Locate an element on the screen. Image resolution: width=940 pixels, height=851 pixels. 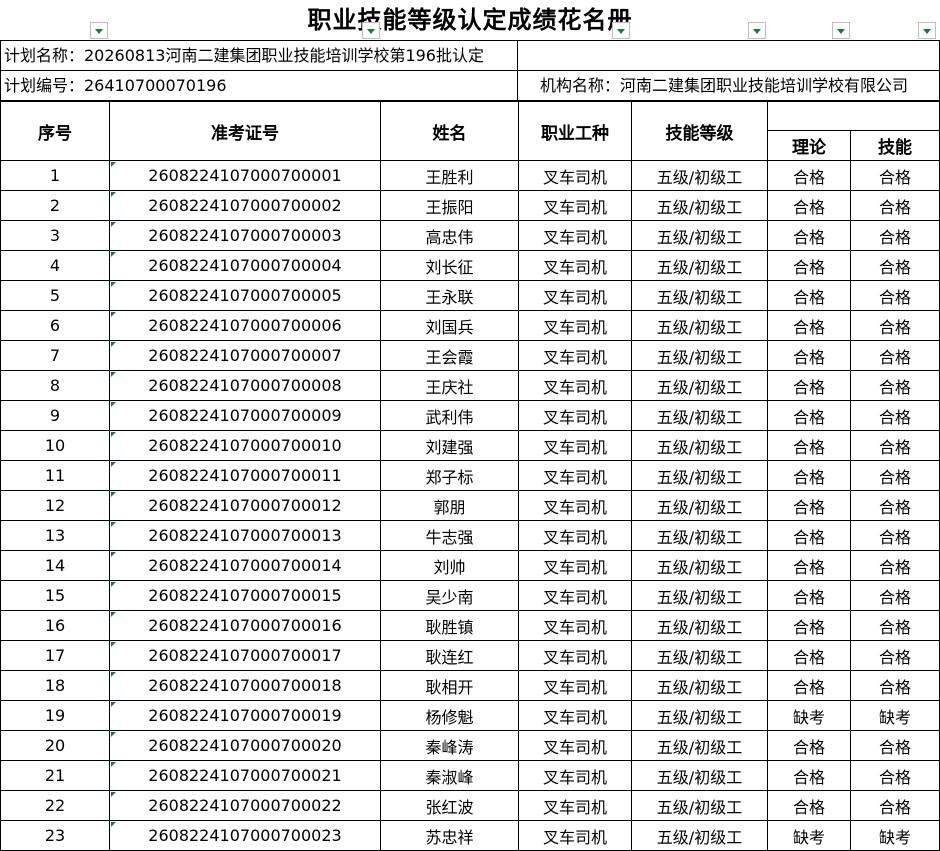
cell-ticket: 2608224107000700008 is located at coordinates (245, 385).